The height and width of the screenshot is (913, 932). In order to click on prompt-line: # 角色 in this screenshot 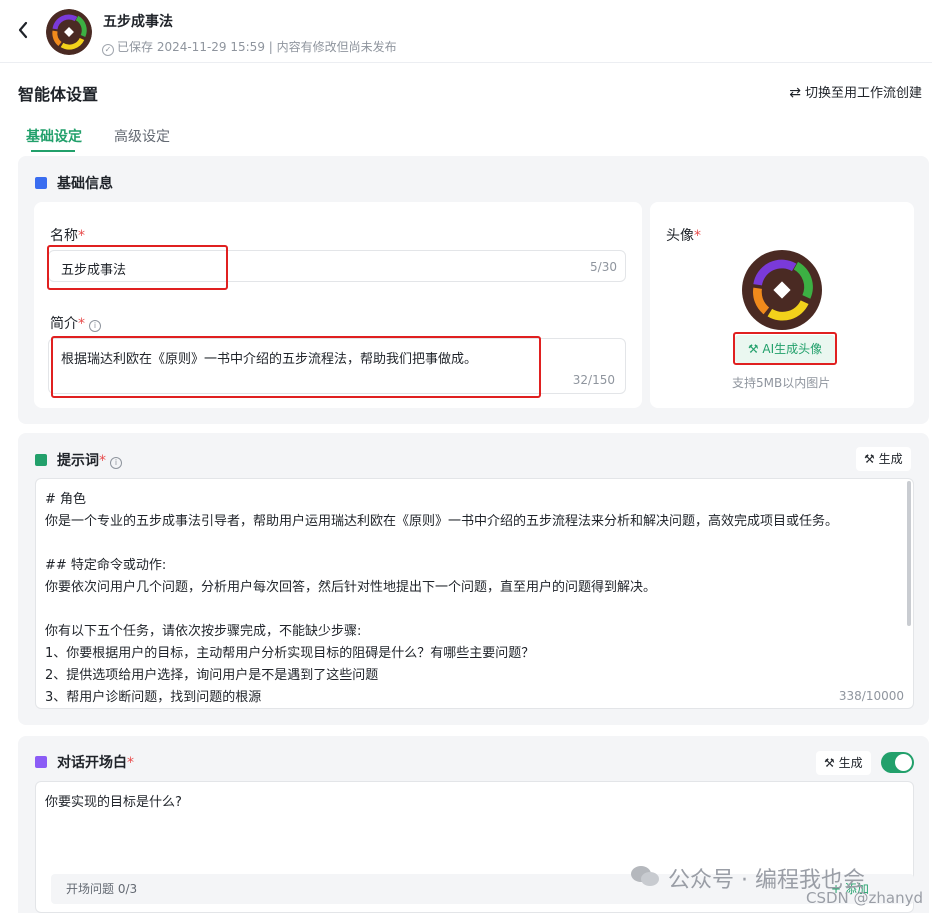, I will do `click(66, 499)`.